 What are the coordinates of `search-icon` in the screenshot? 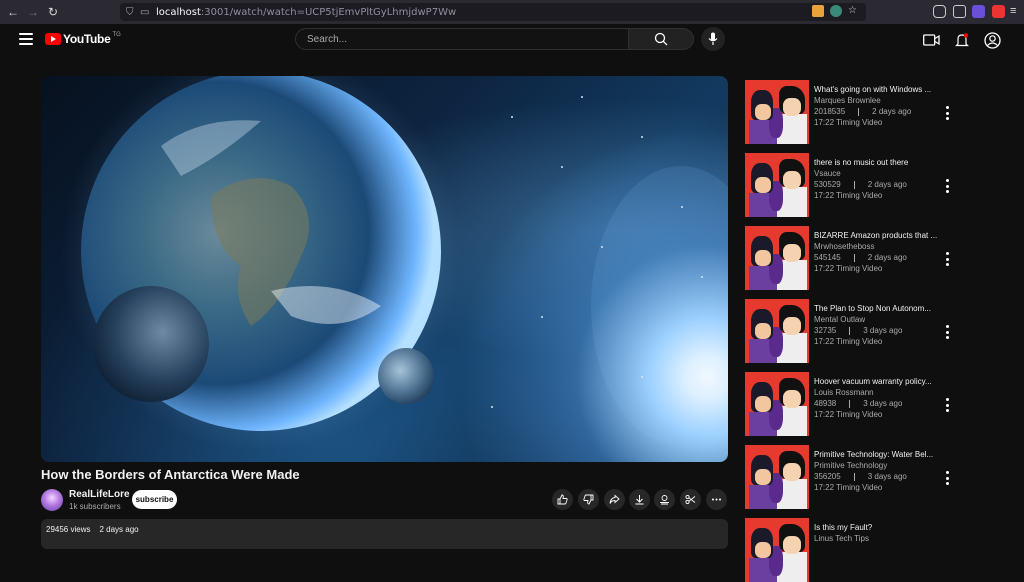 It's located at (661, 39).